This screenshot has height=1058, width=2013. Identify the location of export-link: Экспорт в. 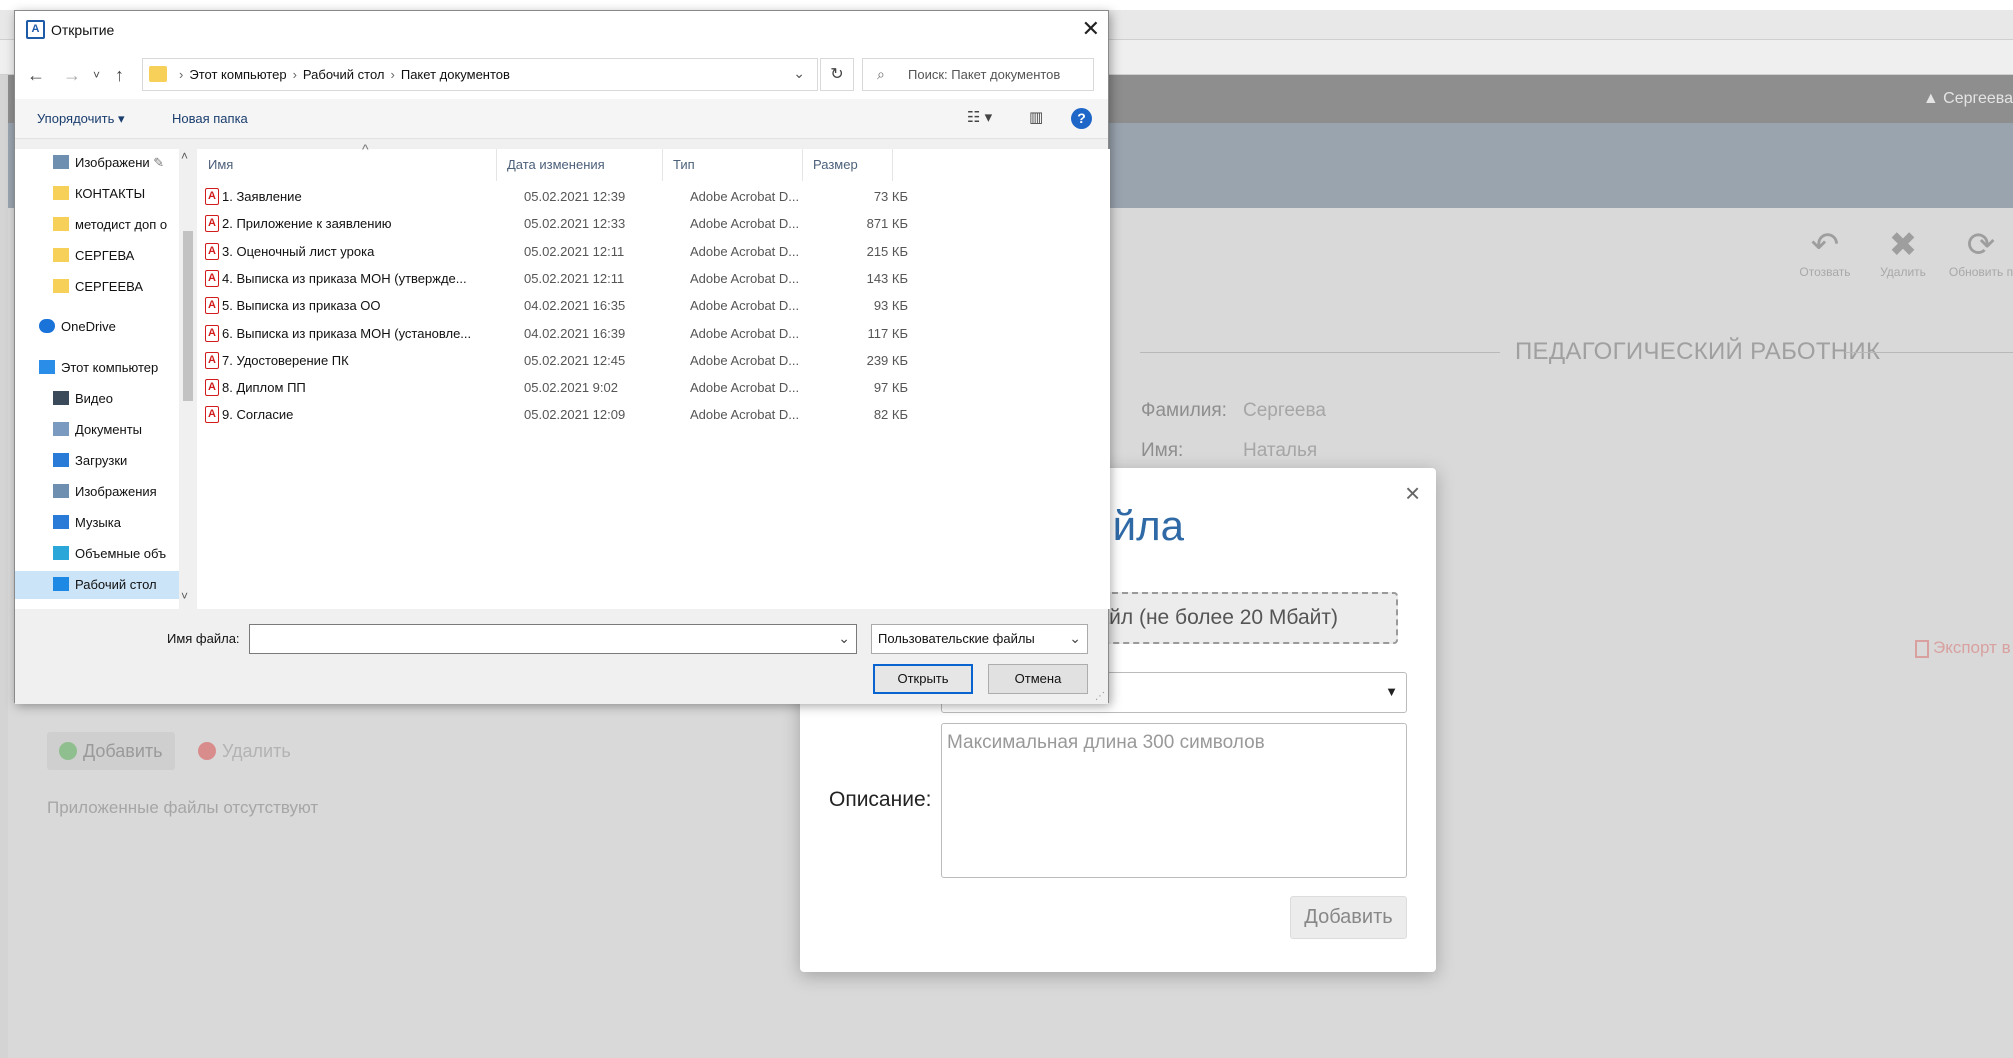
(1963, 648).